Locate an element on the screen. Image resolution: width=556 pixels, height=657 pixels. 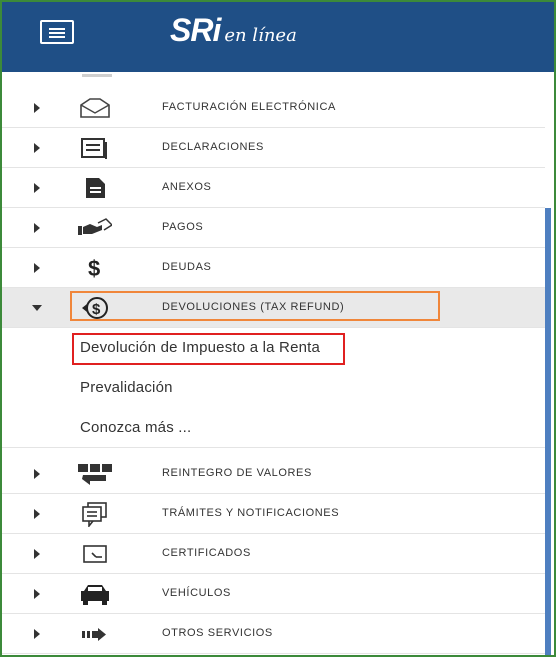
header: SRi en línea is located at coordinates (278, 37).